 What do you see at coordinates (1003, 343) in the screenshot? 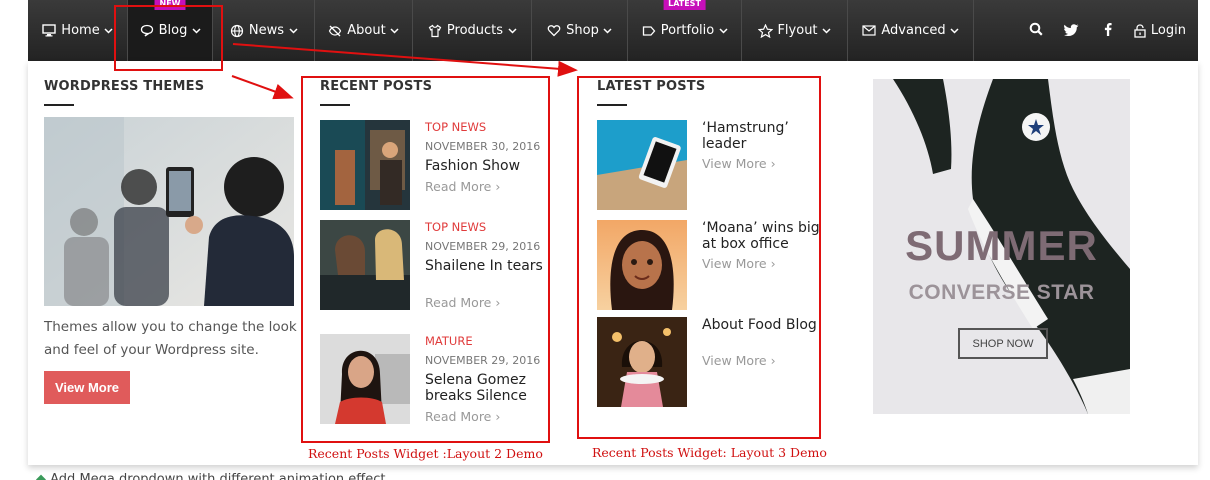
I see `shop-now-button: SHOP NOW` at bounding box center [1003, 343].